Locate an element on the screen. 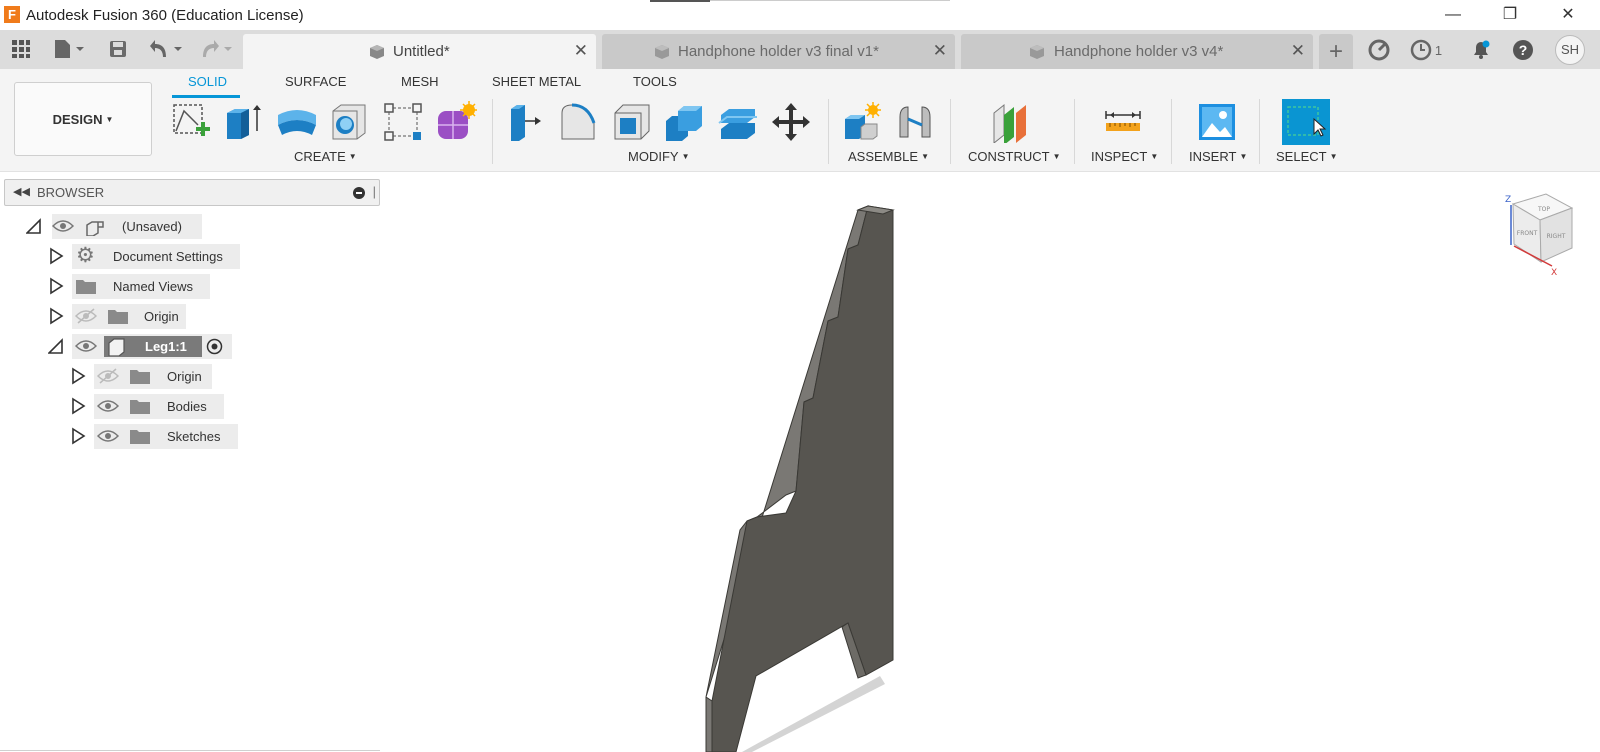  design-cube-icon is located at coordinates (662, 52).